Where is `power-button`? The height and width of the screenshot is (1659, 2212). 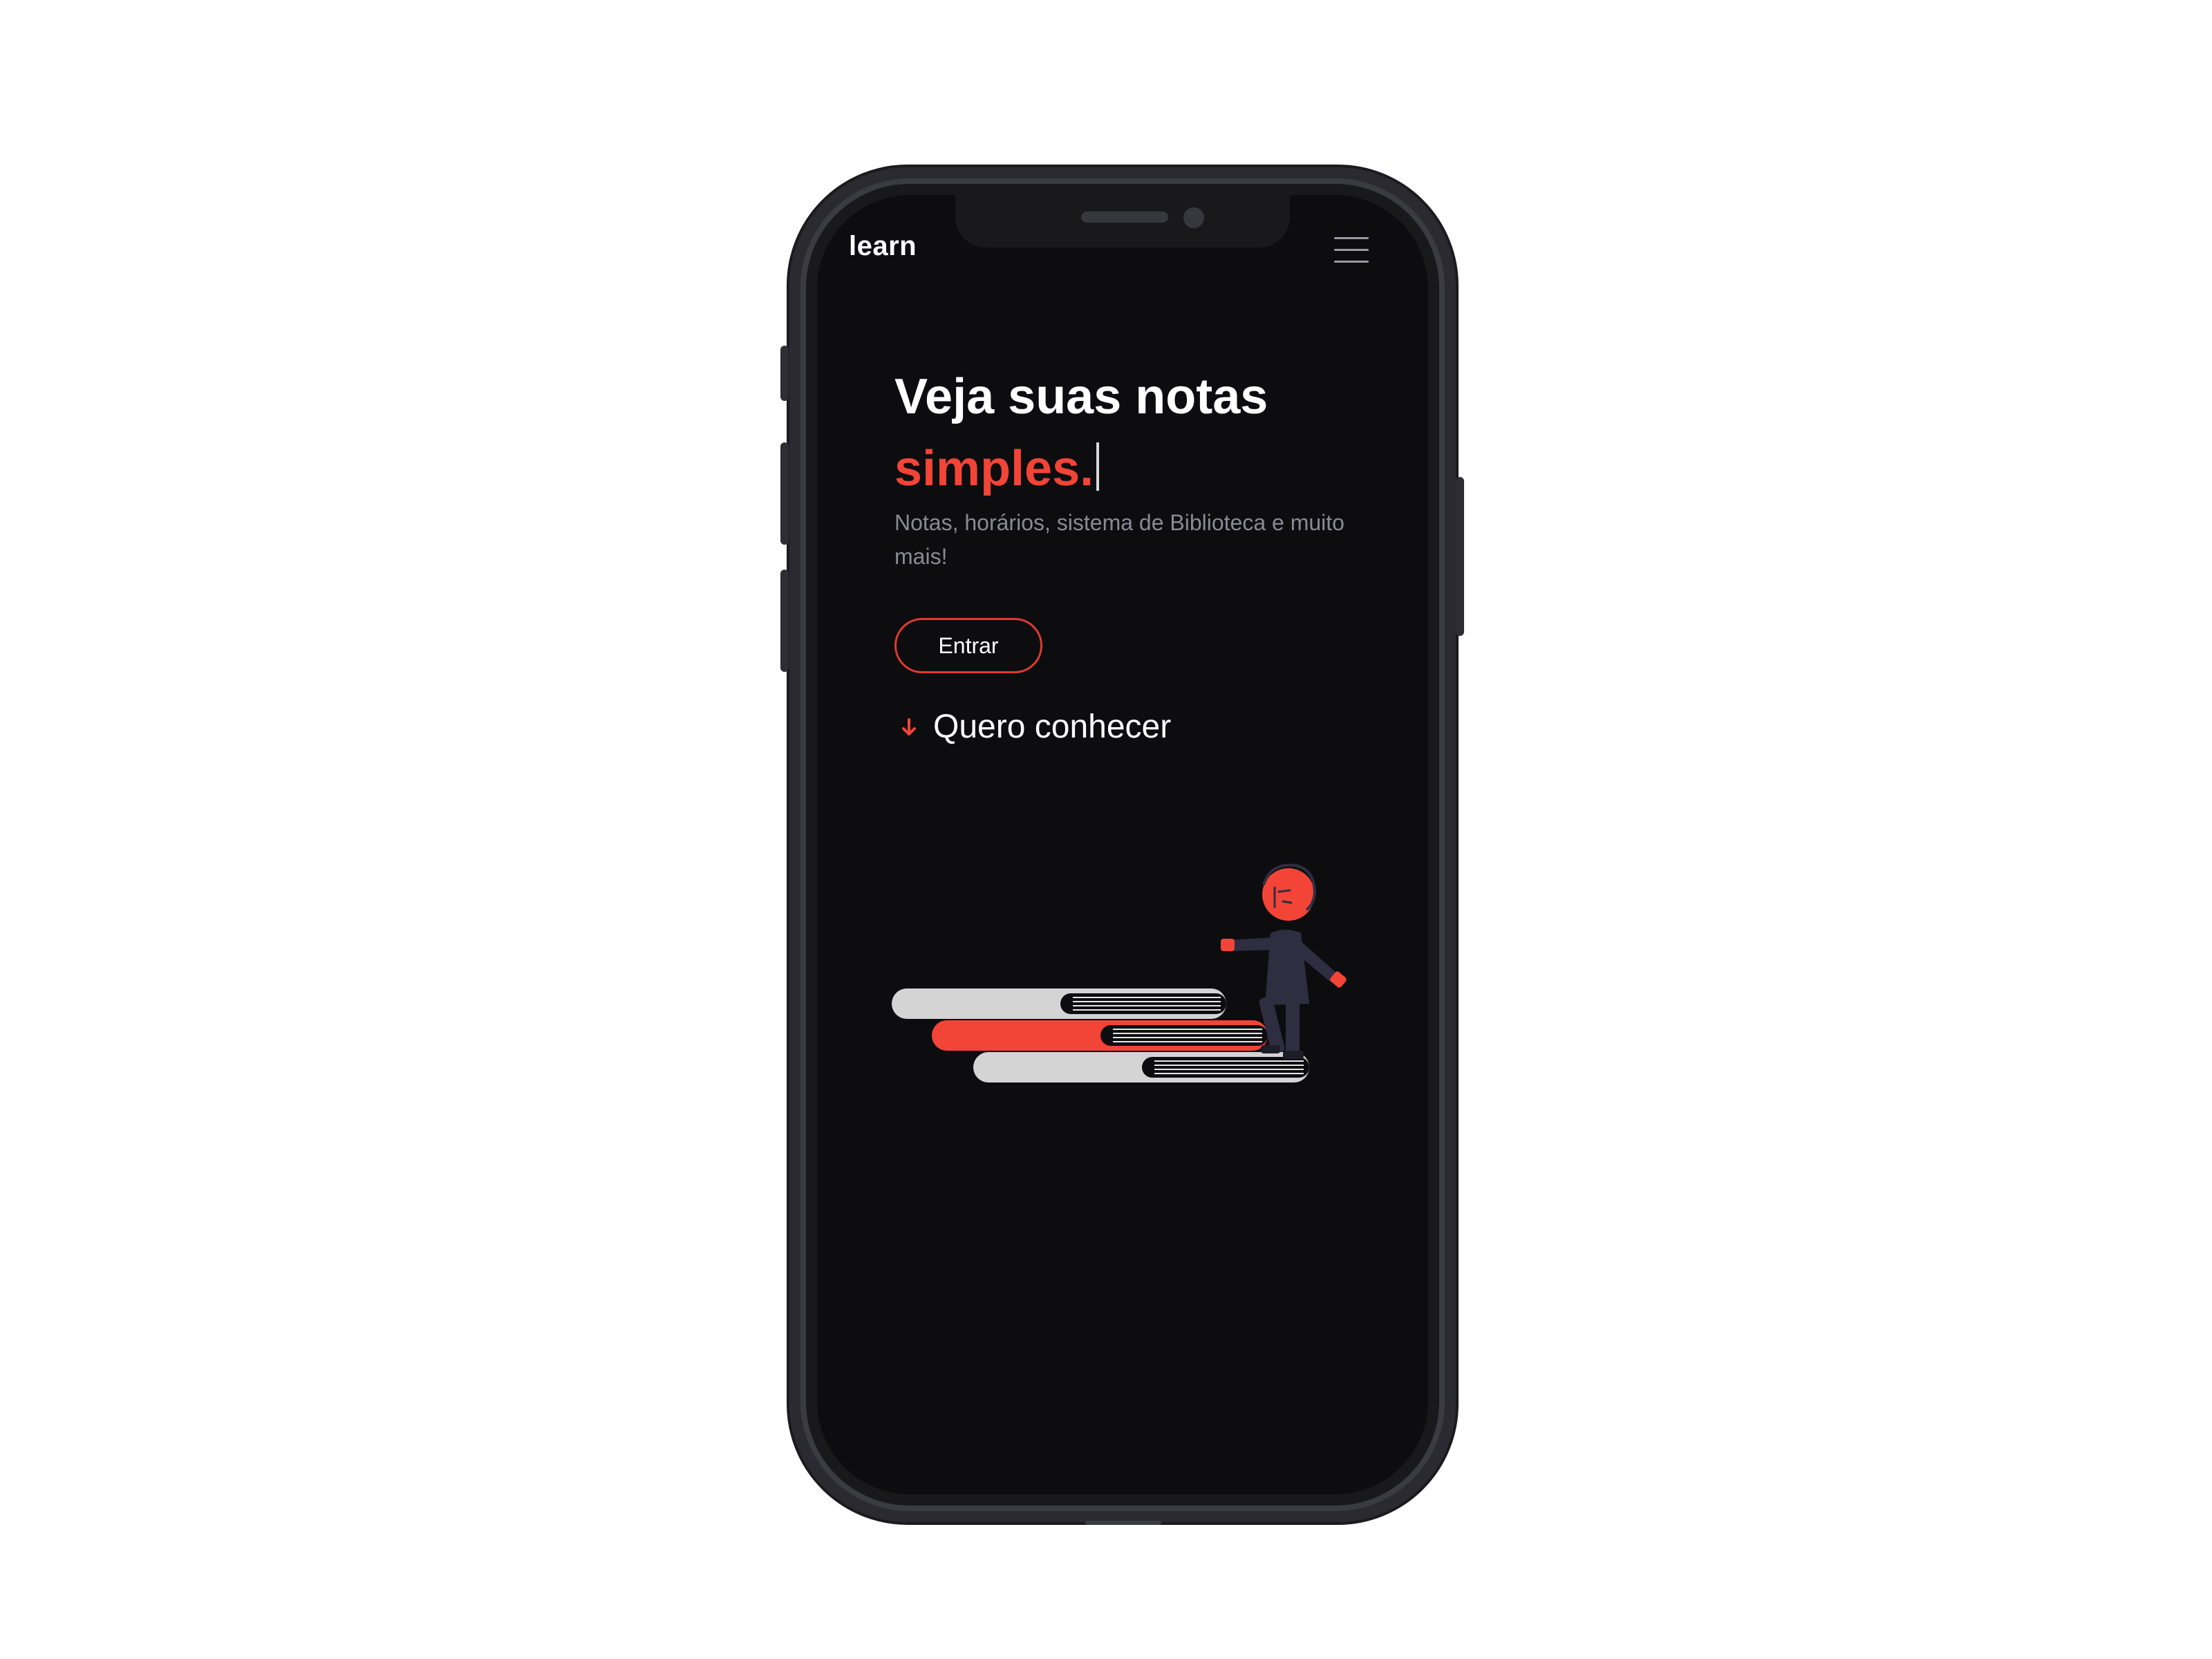
power-button is located at coordinates (1460, 556).